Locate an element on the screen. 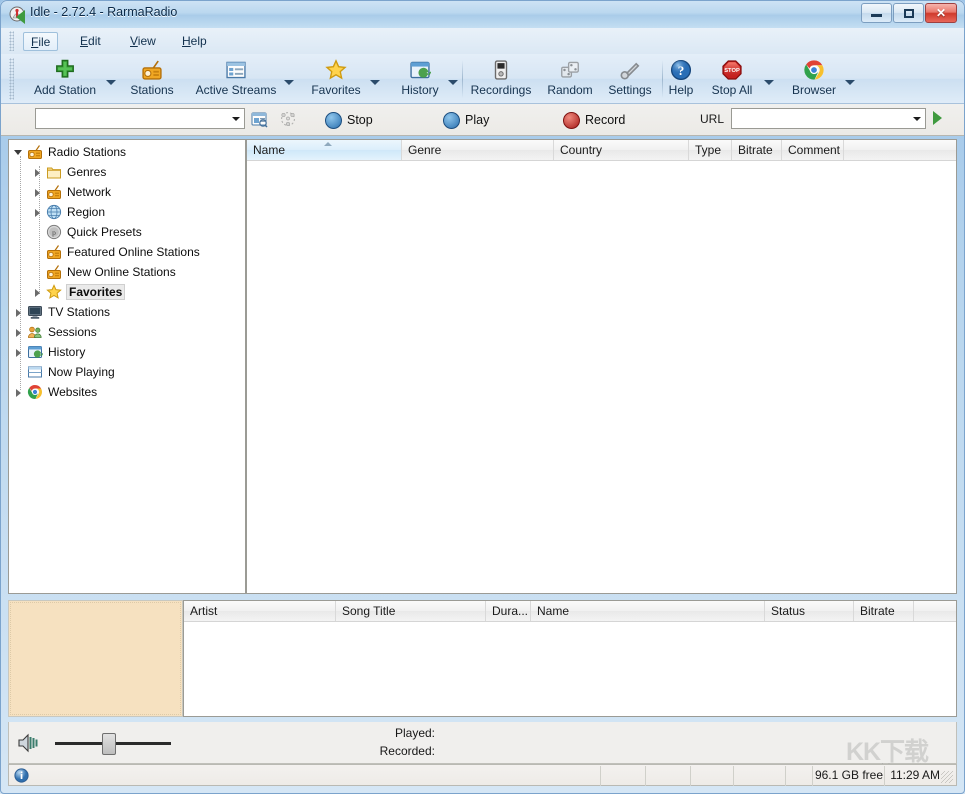 Image resolution: width=965 pixels, height=794 pixels. play-button: Play is located at coordinates (466, 120).